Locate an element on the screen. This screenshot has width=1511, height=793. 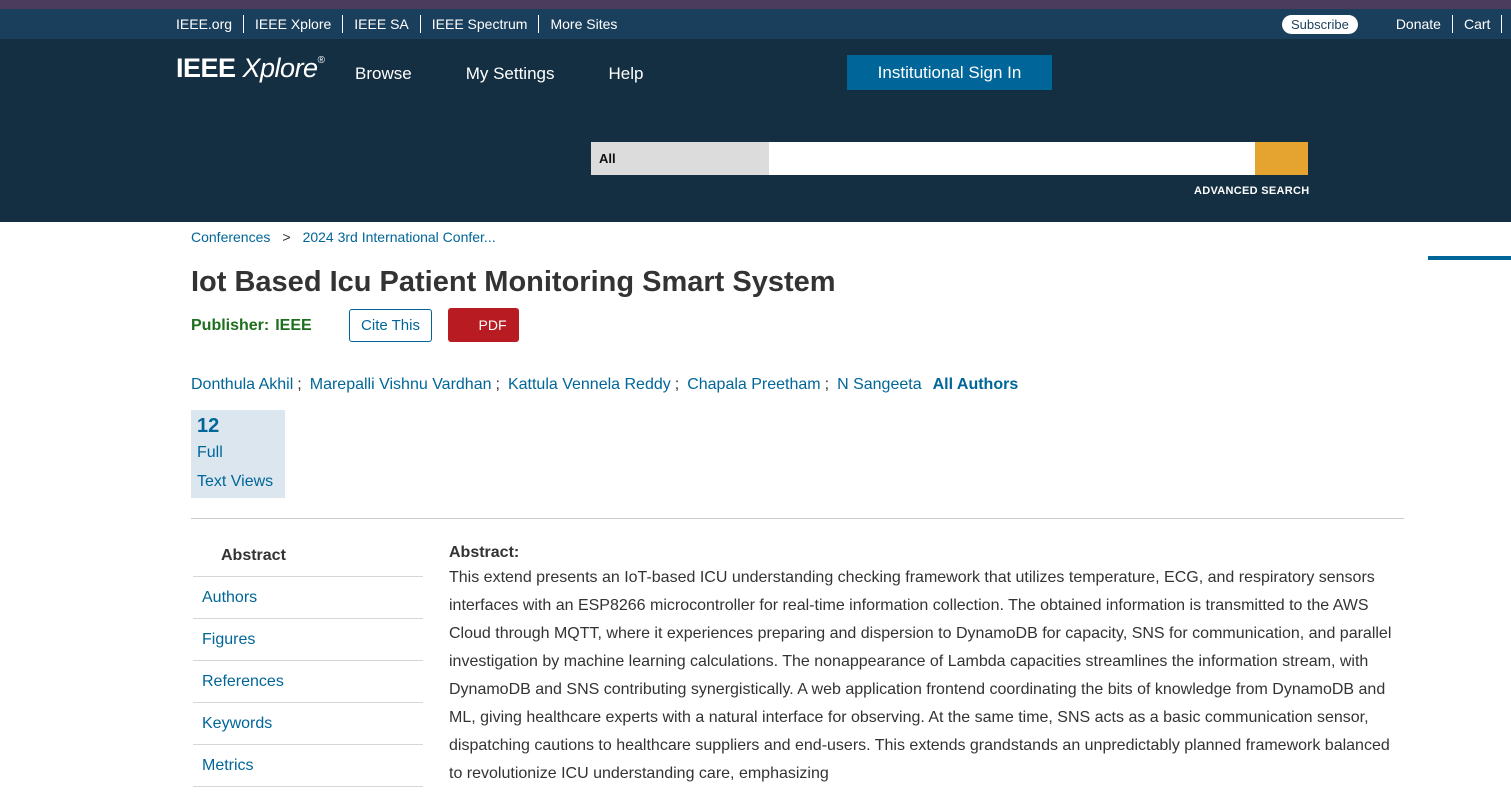
top-accent-stripe is located at coordinates (755, 4).